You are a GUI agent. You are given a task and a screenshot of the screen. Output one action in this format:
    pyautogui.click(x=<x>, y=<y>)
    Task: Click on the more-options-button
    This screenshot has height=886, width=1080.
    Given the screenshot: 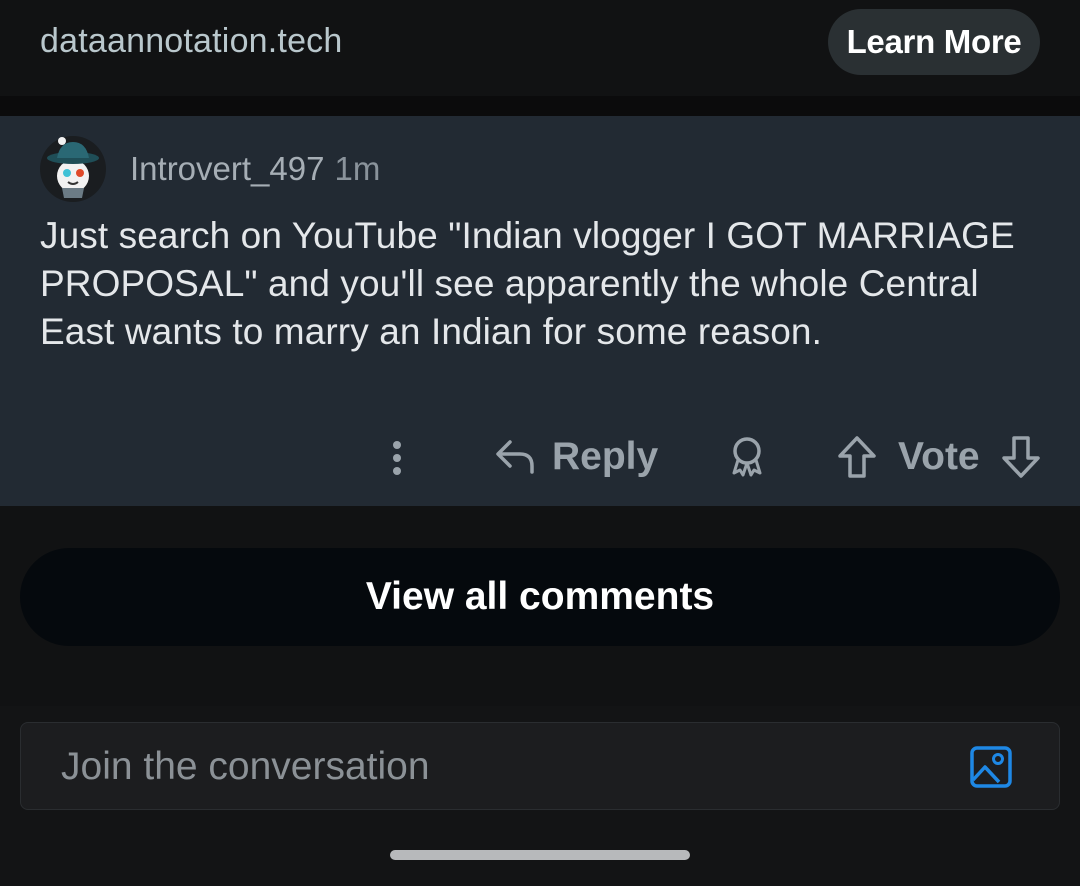 What is the action you would take?
    pyautogui.click(x=397, y=458)
    